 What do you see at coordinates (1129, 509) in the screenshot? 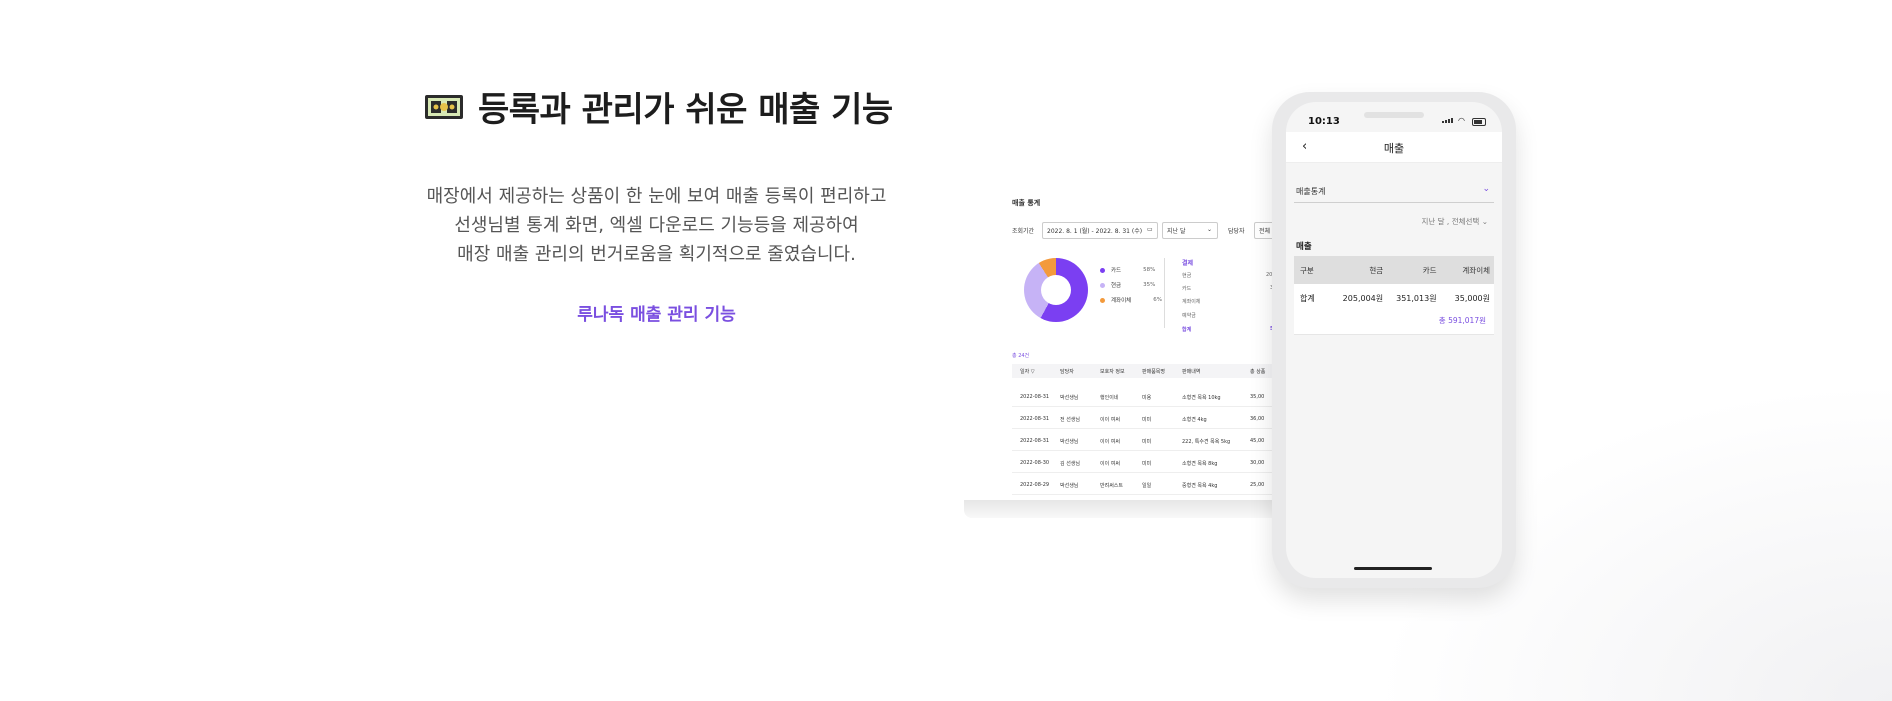
I see `desktop-shadow` at bounding box center [1129, 509].